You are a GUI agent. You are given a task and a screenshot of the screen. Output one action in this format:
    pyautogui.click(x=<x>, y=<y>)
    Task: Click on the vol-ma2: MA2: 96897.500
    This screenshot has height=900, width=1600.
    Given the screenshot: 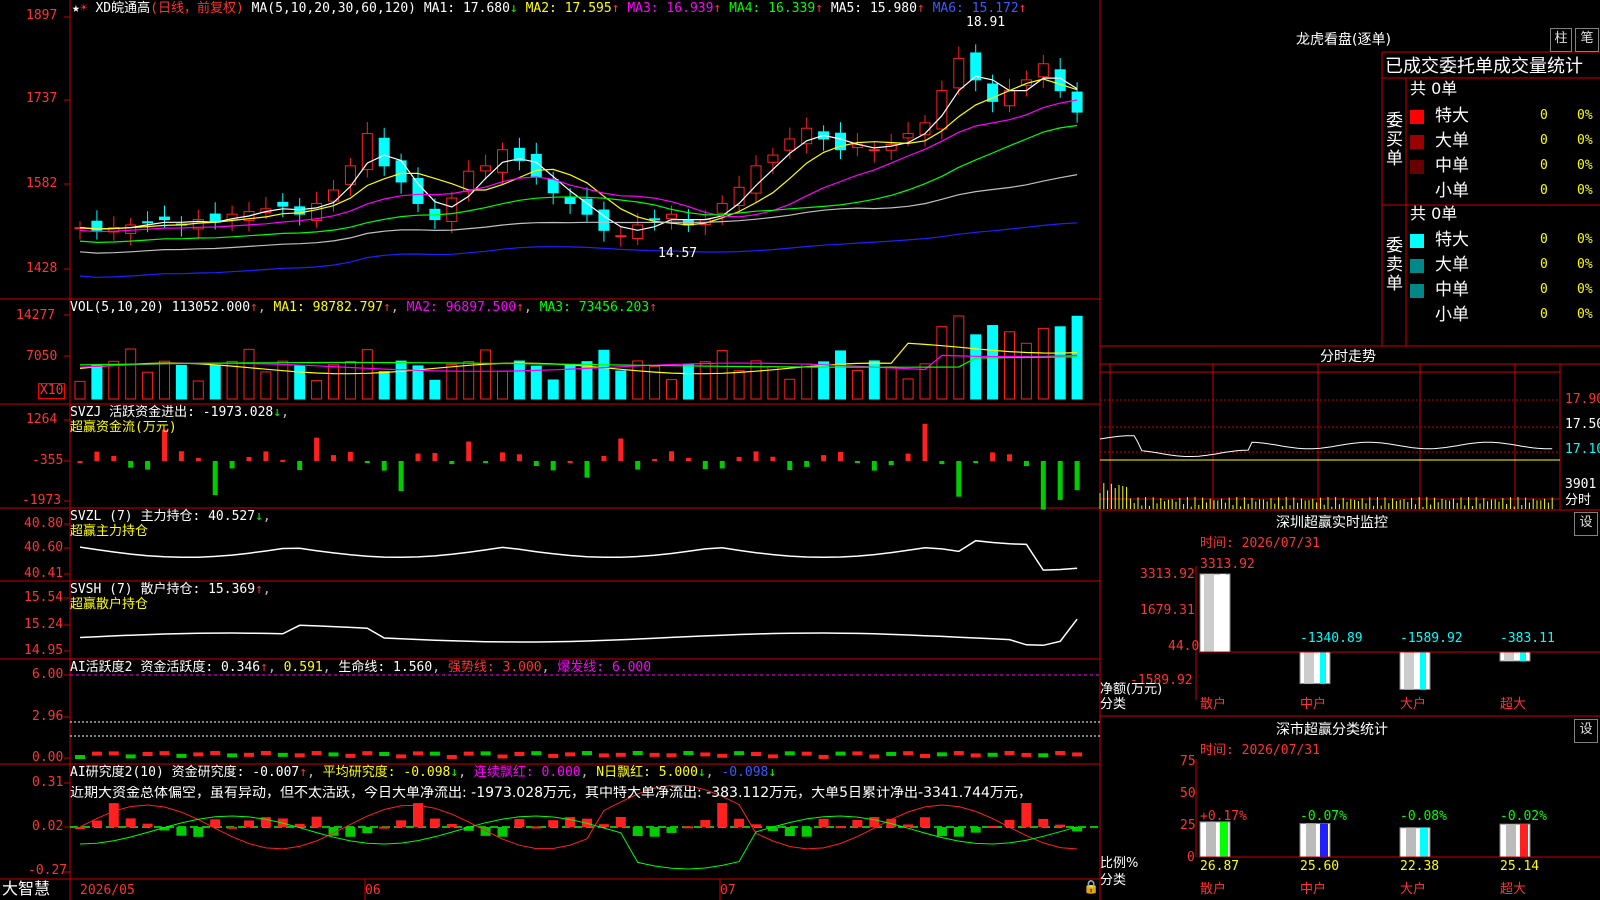 What is the action you would take?
    pyautogui.click(x=461, y=307)
    